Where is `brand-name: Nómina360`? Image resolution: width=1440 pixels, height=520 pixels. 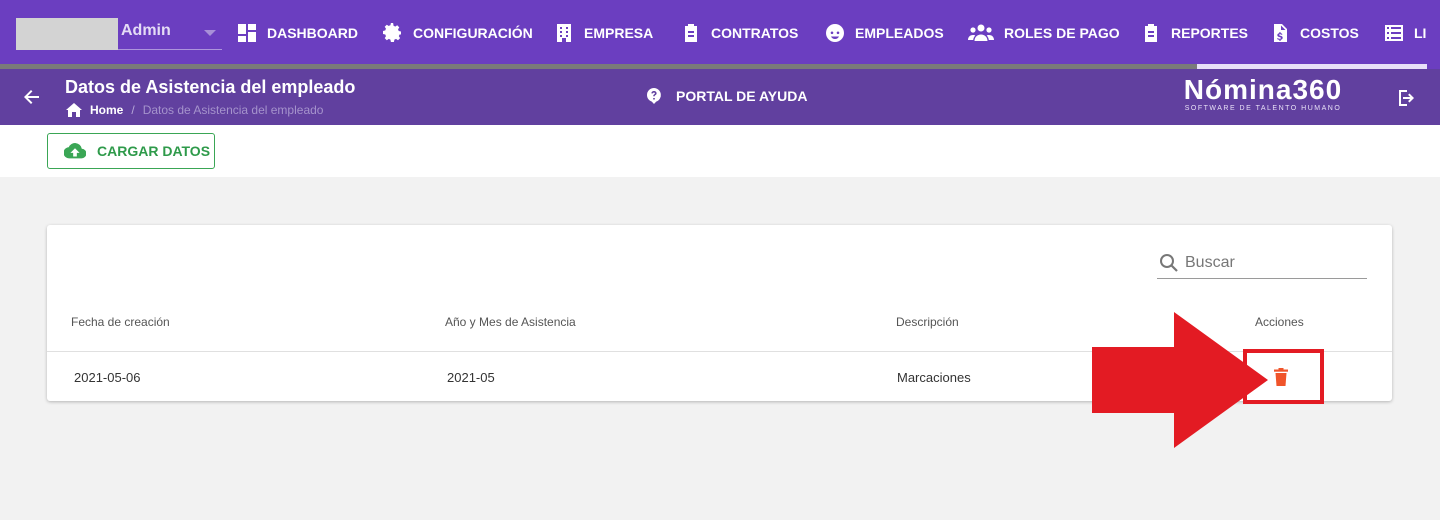
brand-name: Nómina360 is located at coordinates (1263, 89).